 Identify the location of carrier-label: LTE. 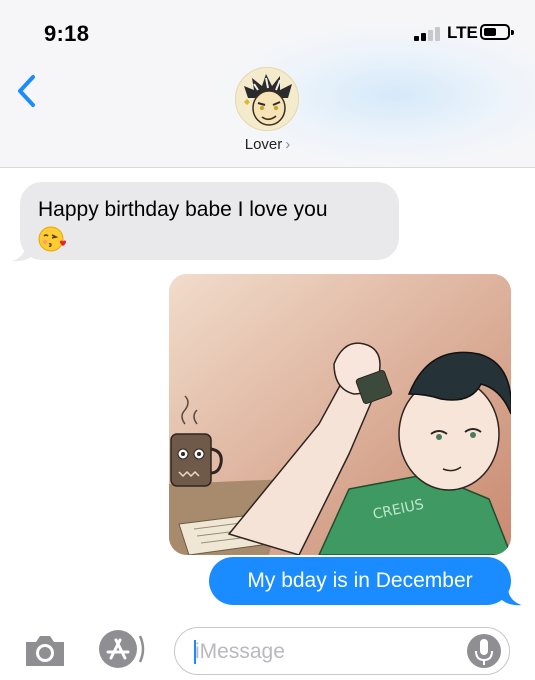
(462, 32).